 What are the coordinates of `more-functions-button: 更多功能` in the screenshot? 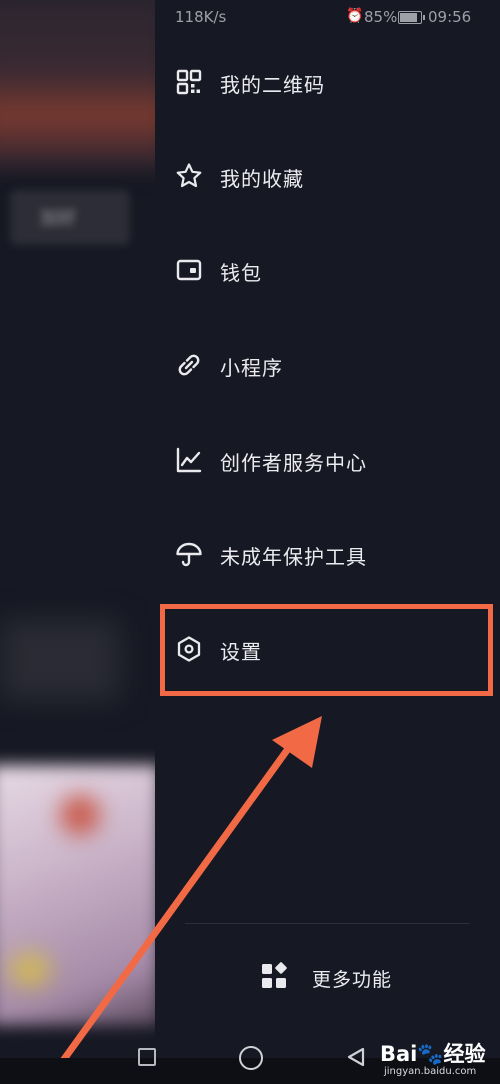 It's located at (350, 977).